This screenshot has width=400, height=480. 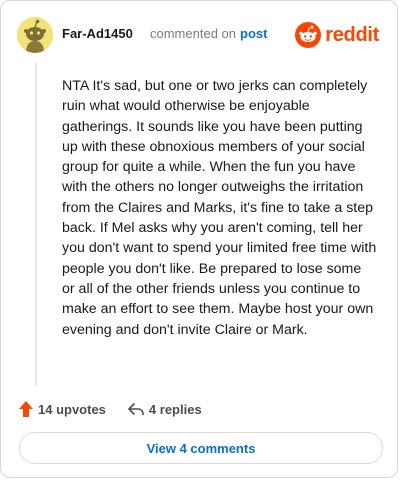 I want to click on upvote-button: 14 upvotes, so click(x=62, y=409).